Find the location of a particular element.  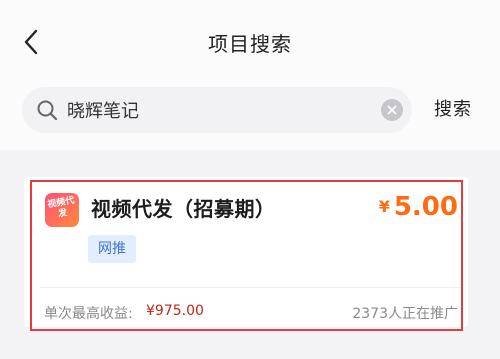

search-button: 搜索 is located at coordinates (453, 108).